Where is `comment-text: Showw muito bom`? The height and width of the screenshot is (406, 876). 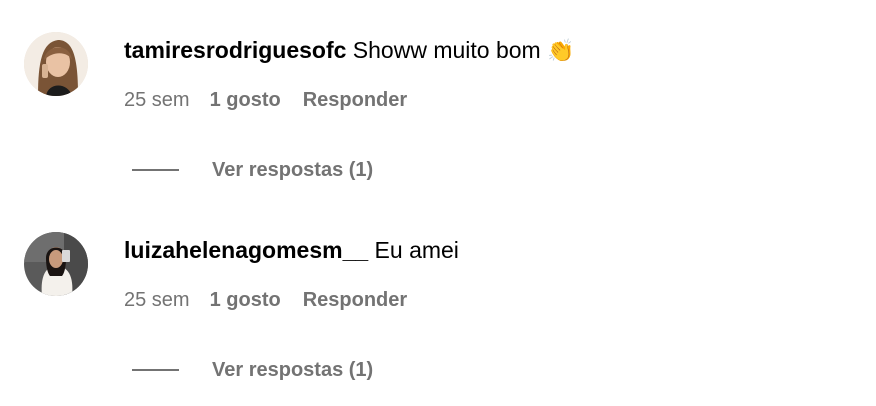 comment-text: Showw muito bom is located at coordinates (446, 50).